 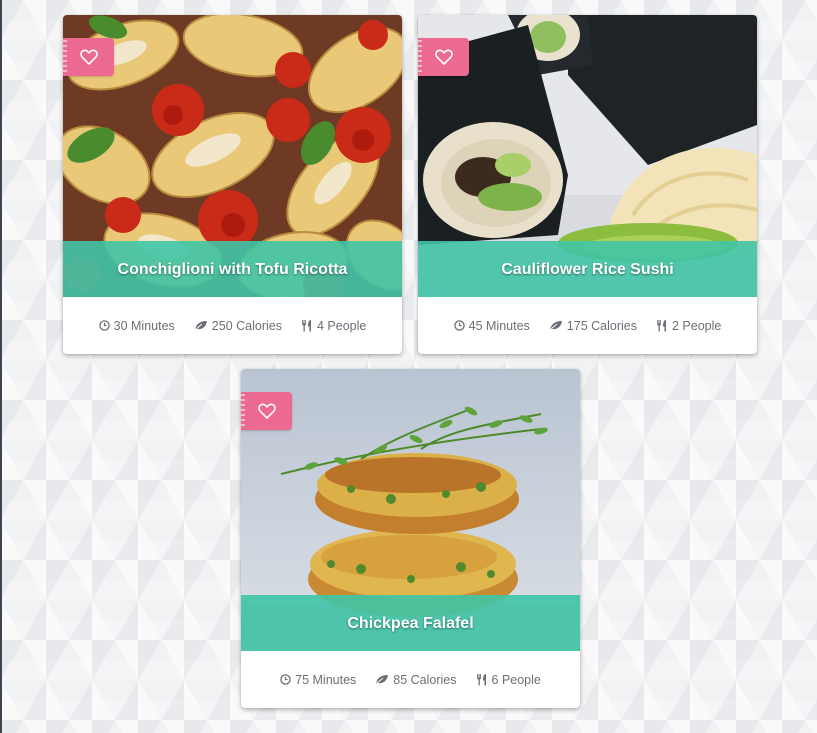 I want to click on recipe-title: Cauliflower Rice Sushi, so click(x=587, y=270).